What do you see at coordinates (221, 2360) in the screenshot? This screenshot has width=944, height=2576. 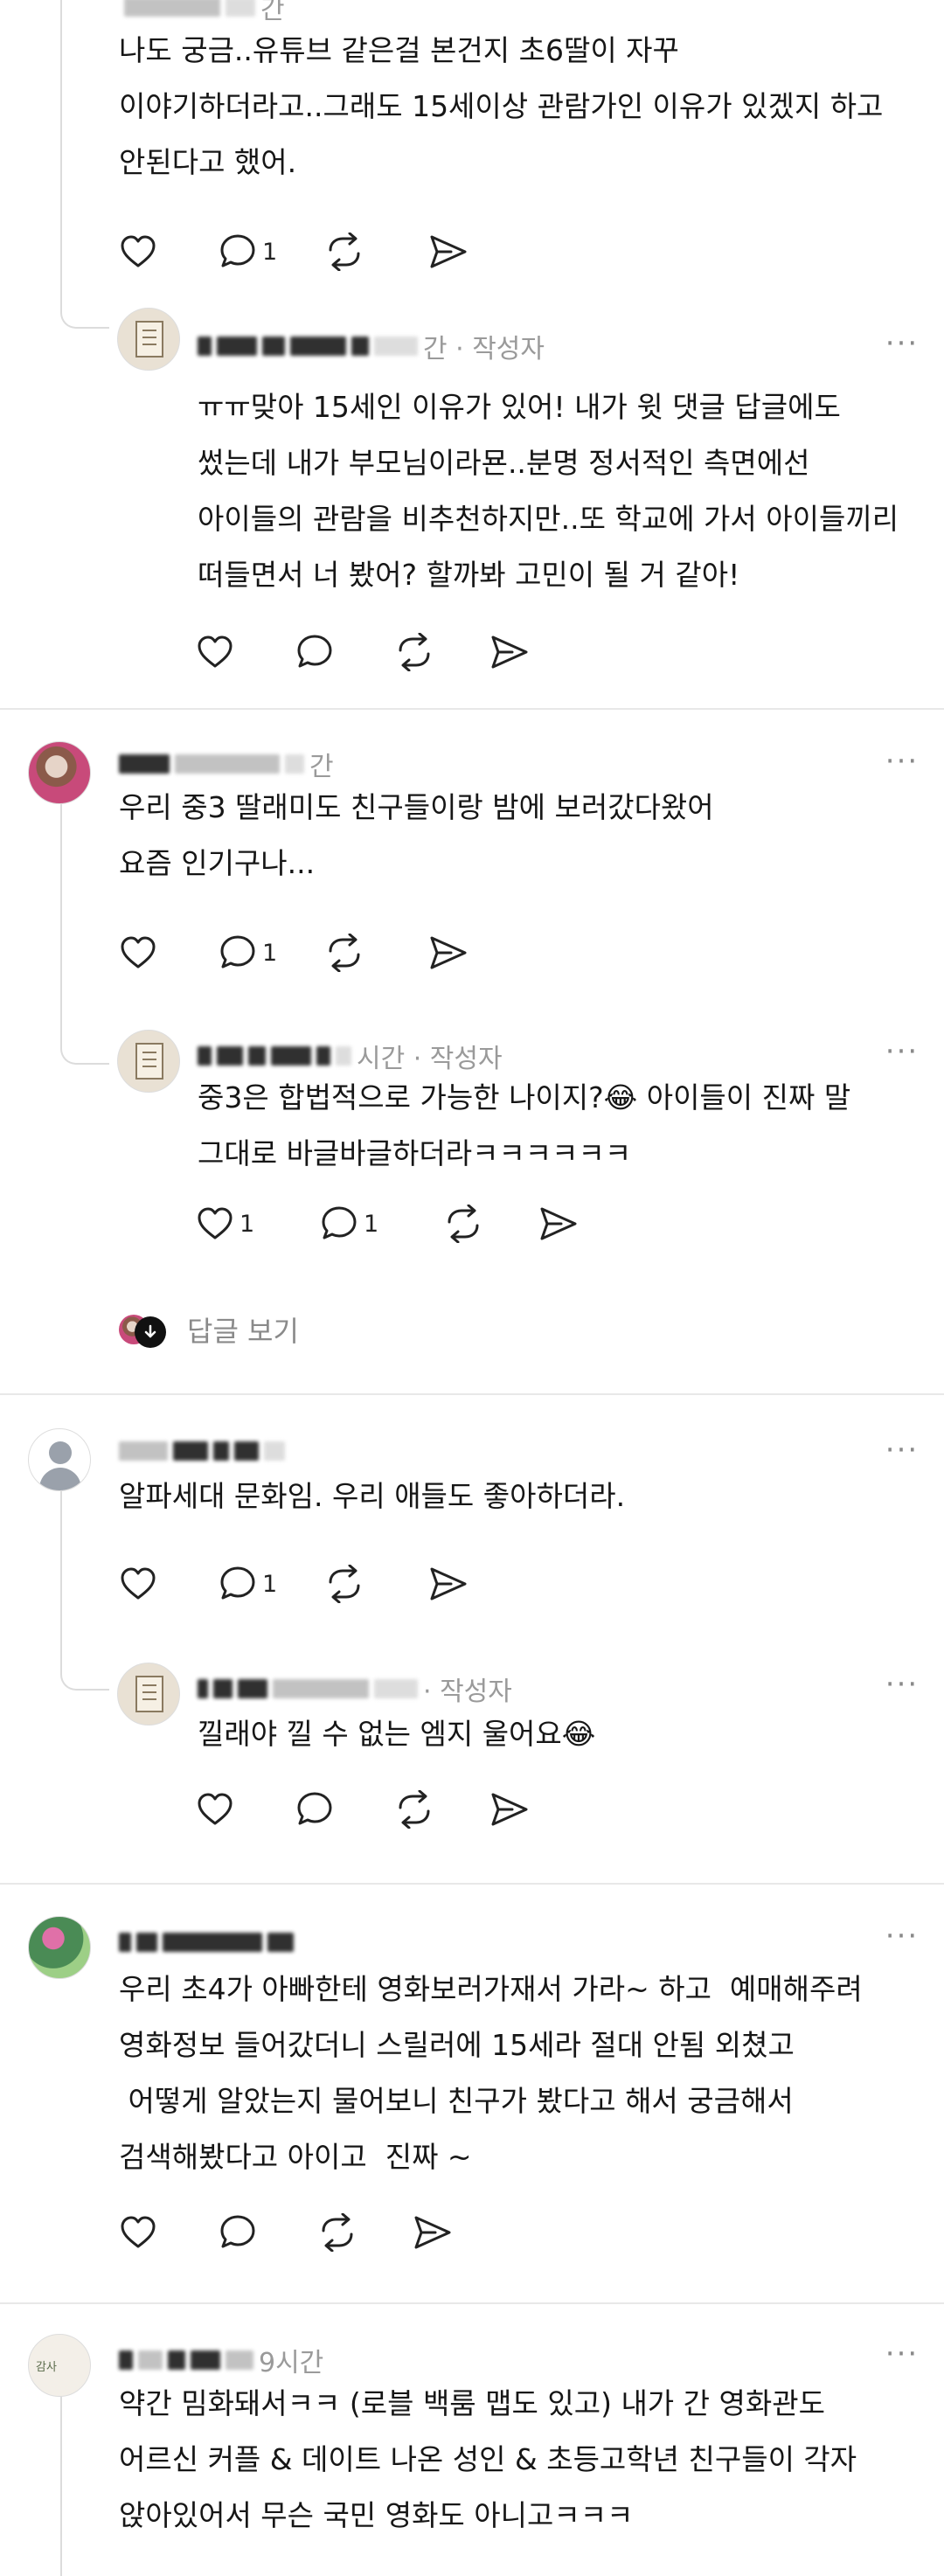 I see `comment-author: 9시간` at bounding box center [221, 2360].